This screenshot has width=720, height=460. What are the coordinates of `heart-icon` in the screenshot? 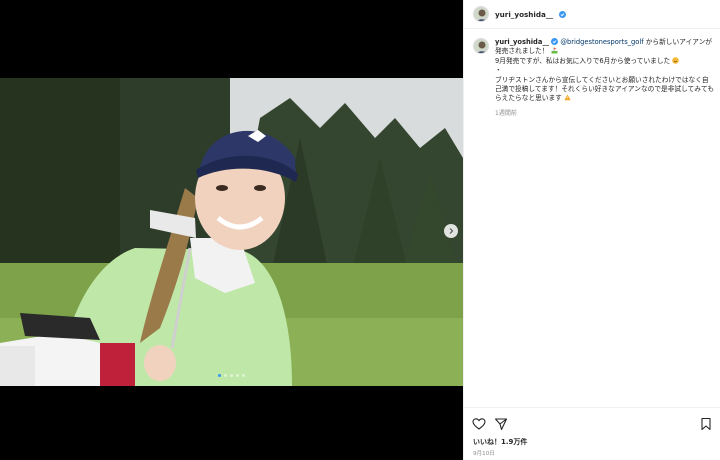 It's located at (479, 424).